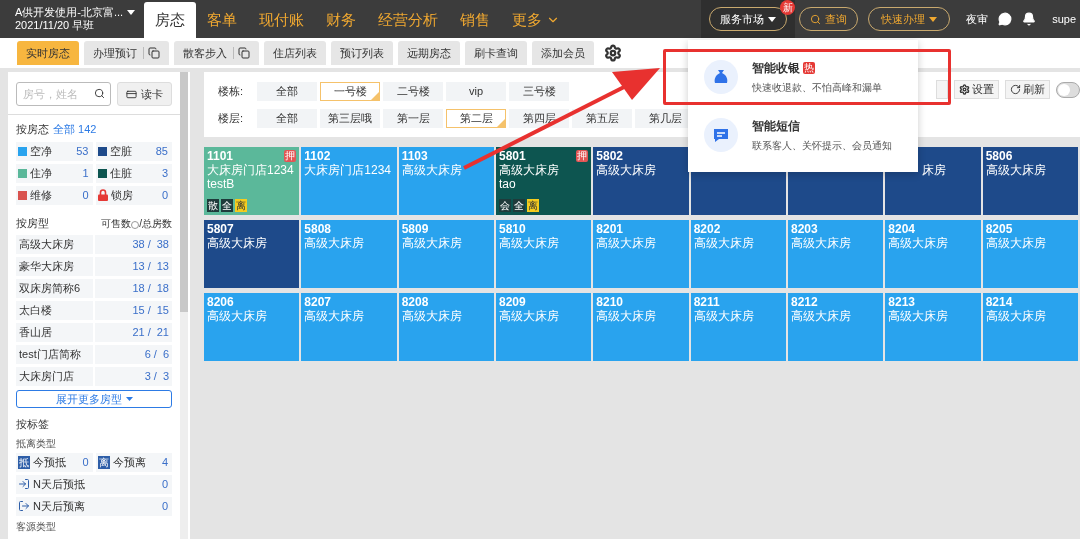 Image resolution: width=1080 pixels, height=539 pixels. Describe the element at coordinates (86, 173) in the screenshot. I see `status-count: 1` at that location.